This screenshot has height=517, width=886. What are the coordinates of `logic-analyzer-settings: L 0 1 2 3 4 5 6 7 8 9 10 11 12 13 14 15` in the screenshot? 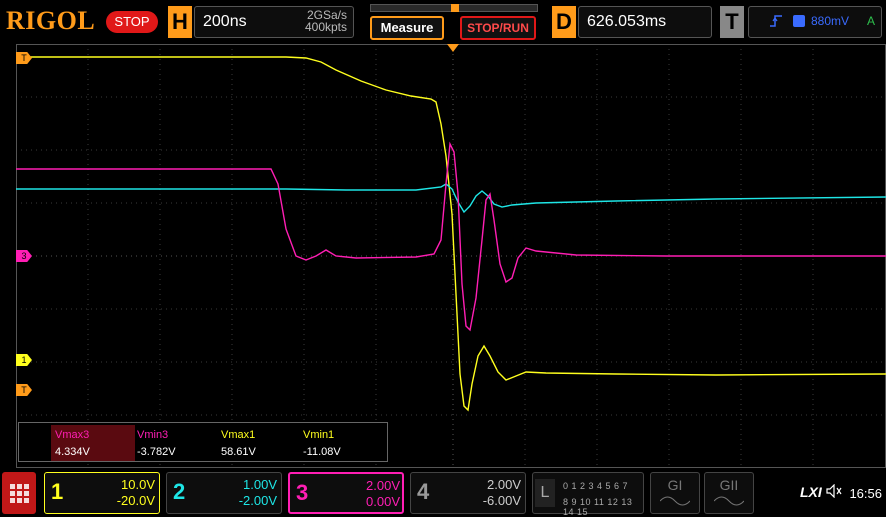 It's located at (588, 494).